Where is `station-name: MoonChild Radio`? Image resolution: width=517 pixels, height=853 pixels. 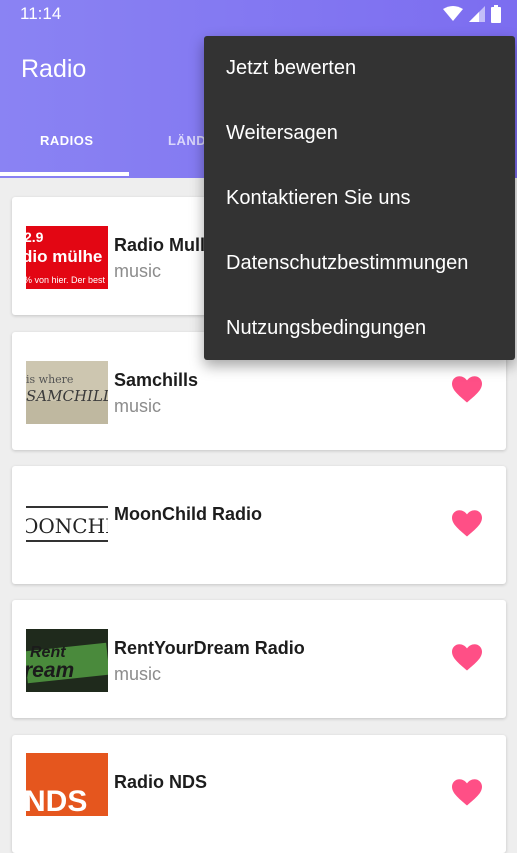 station-name: MoonChild Radio is located at coordinates (188, 514).